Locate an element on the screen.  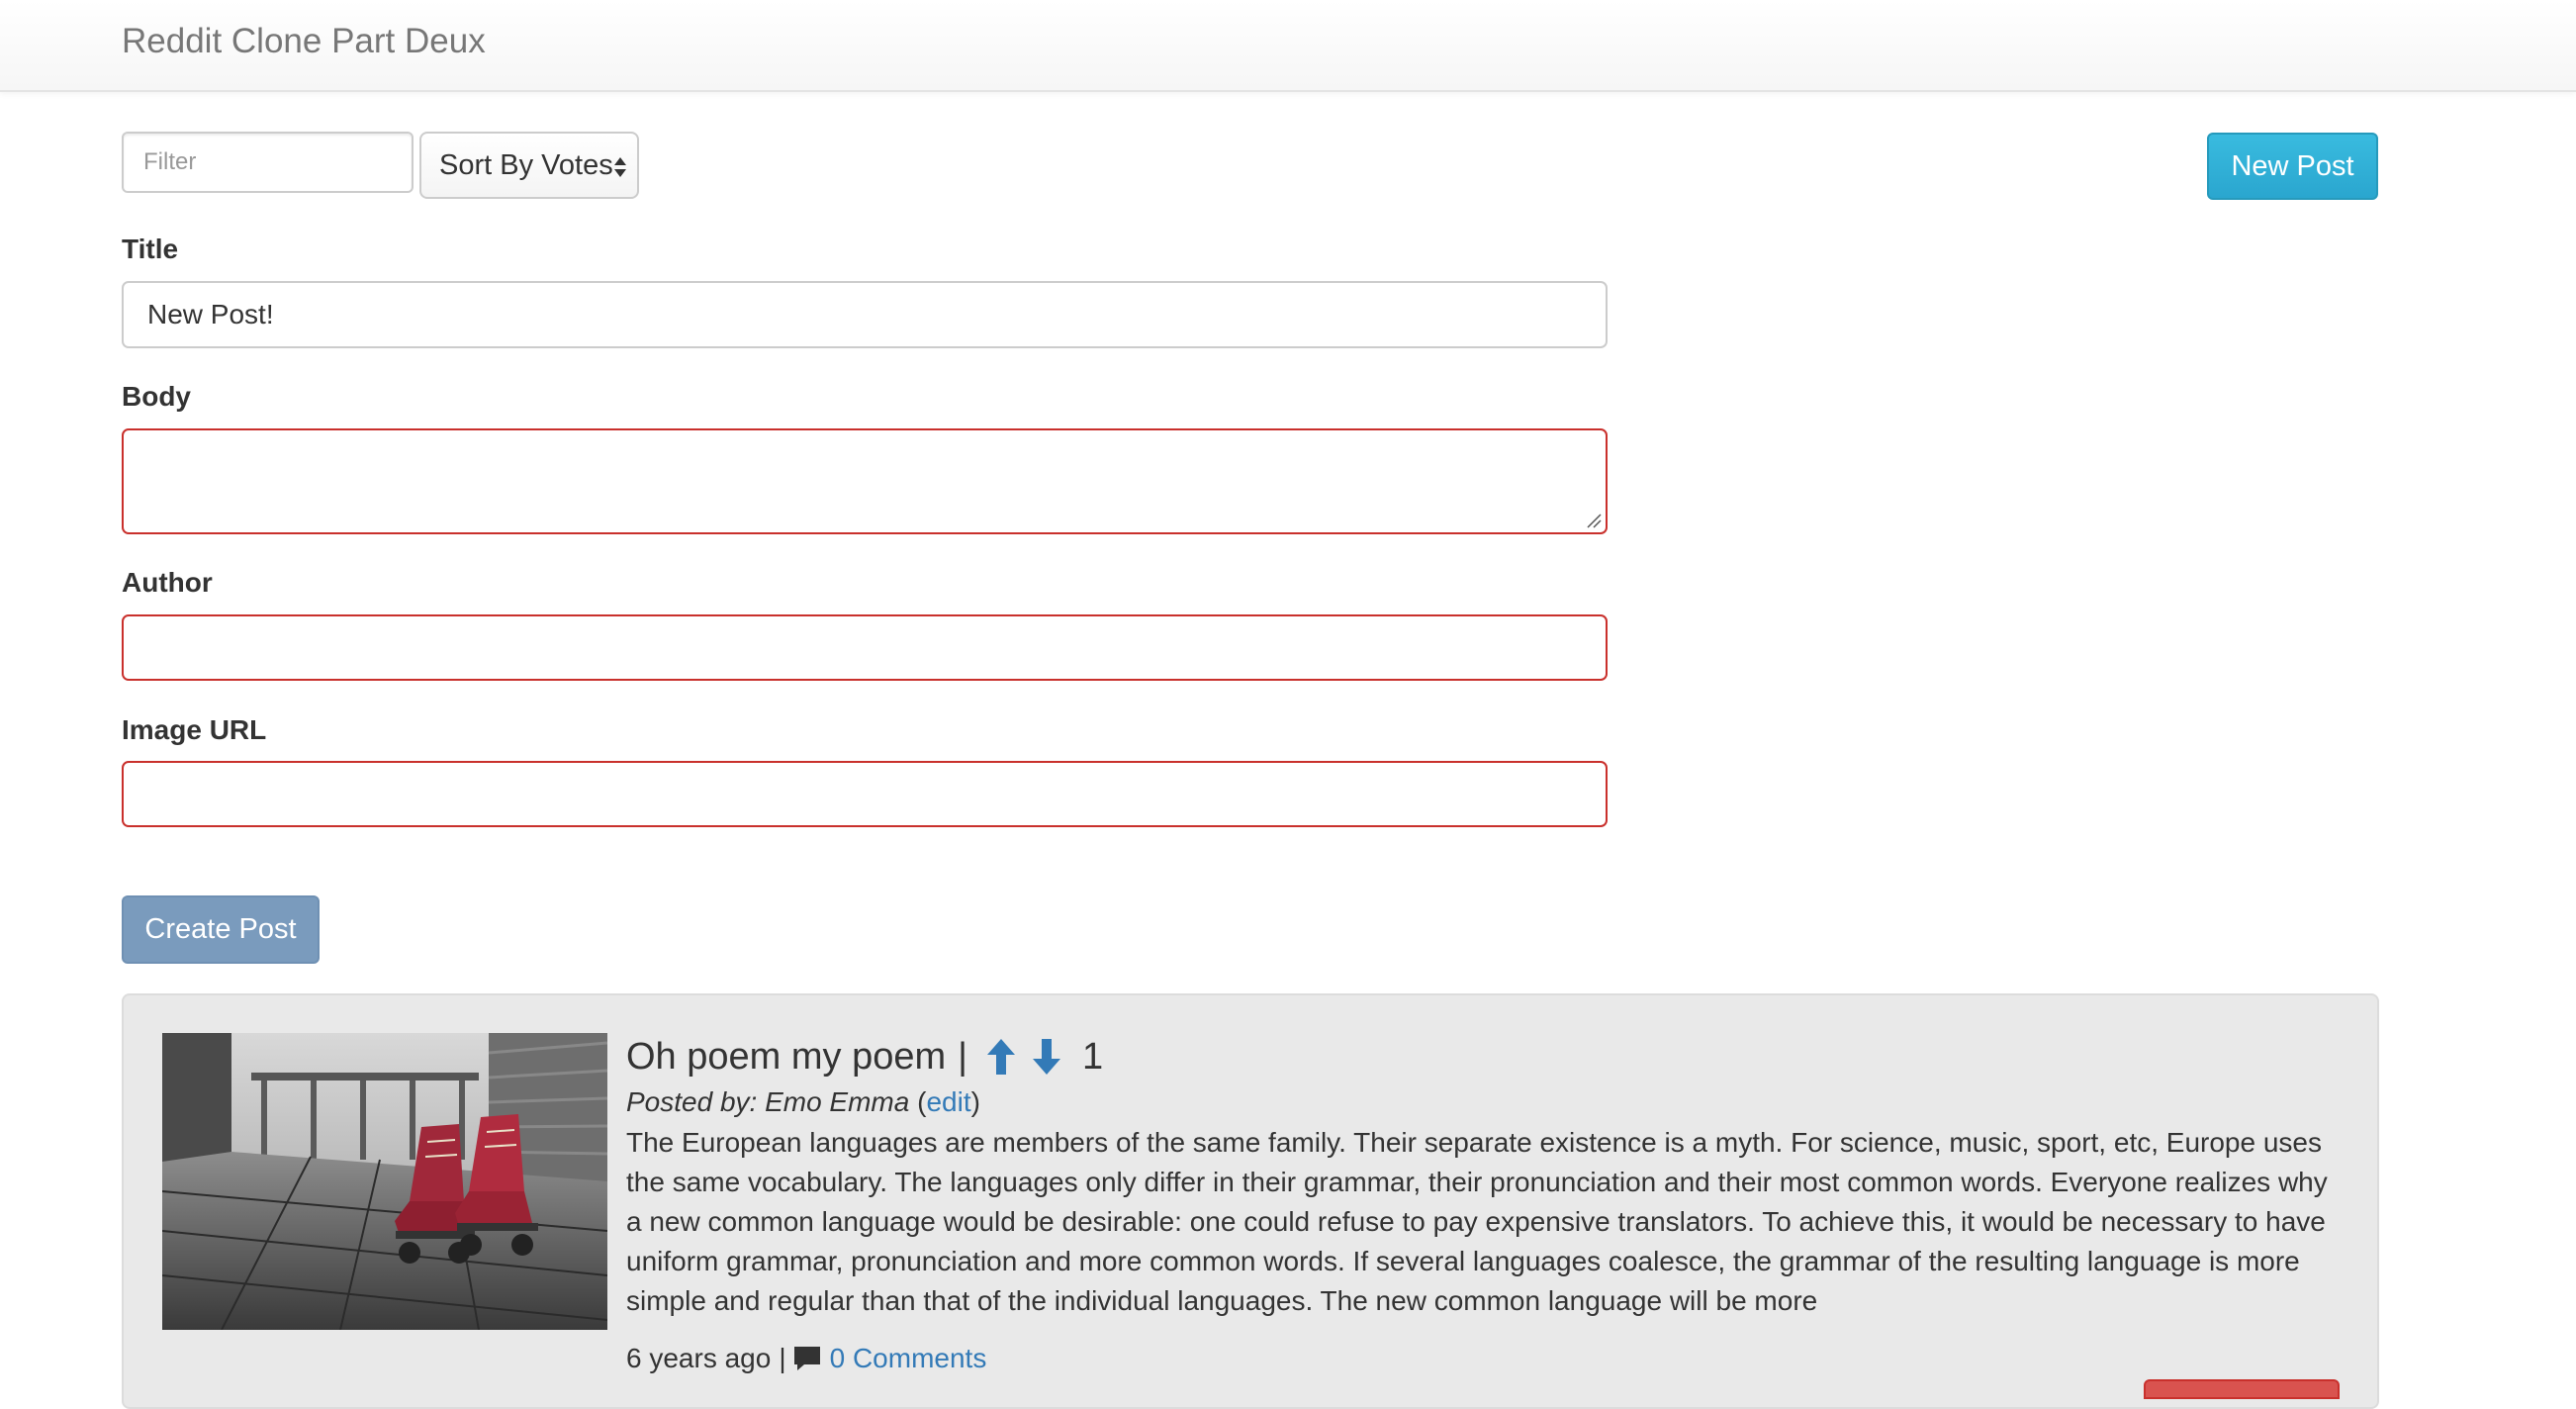
arrow-up-icon is located at coordinates (1001, 1057).